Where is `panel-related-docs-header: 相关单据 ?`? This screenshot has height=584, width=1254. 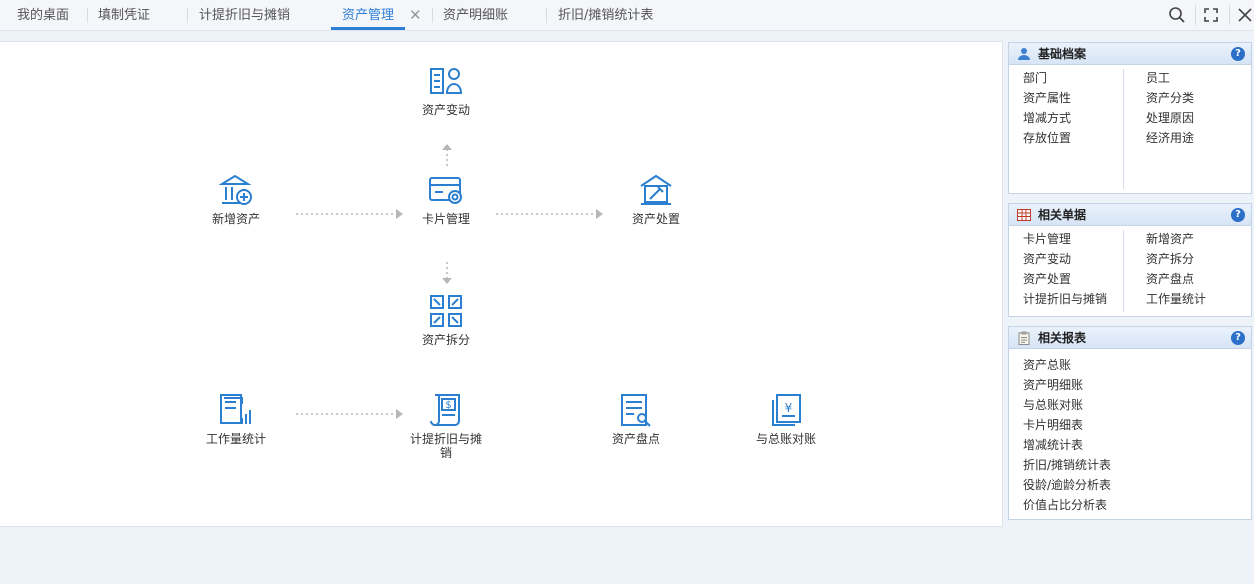
panel-related-docs-header: 相关单据 ? is located at coordinates (1130, 215).